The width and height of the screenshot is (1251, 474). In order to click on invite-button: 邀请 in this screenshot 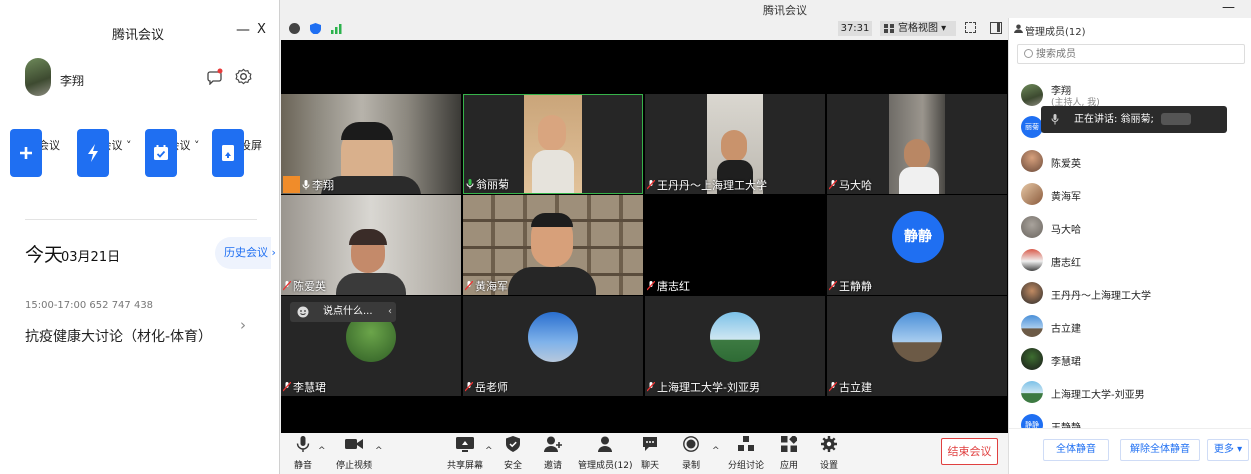, I will do `click(553, 453)`.